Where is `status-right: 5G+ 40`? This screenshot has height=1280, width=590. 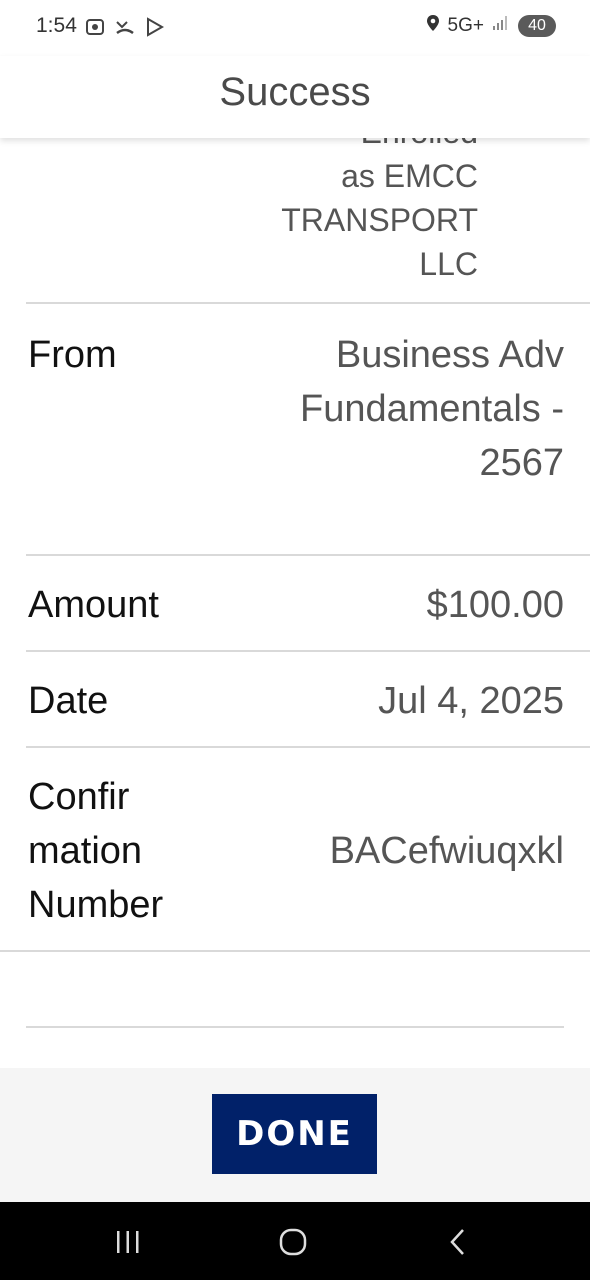 status-right: 5G+ 40 is located at coordinates (491, 26).